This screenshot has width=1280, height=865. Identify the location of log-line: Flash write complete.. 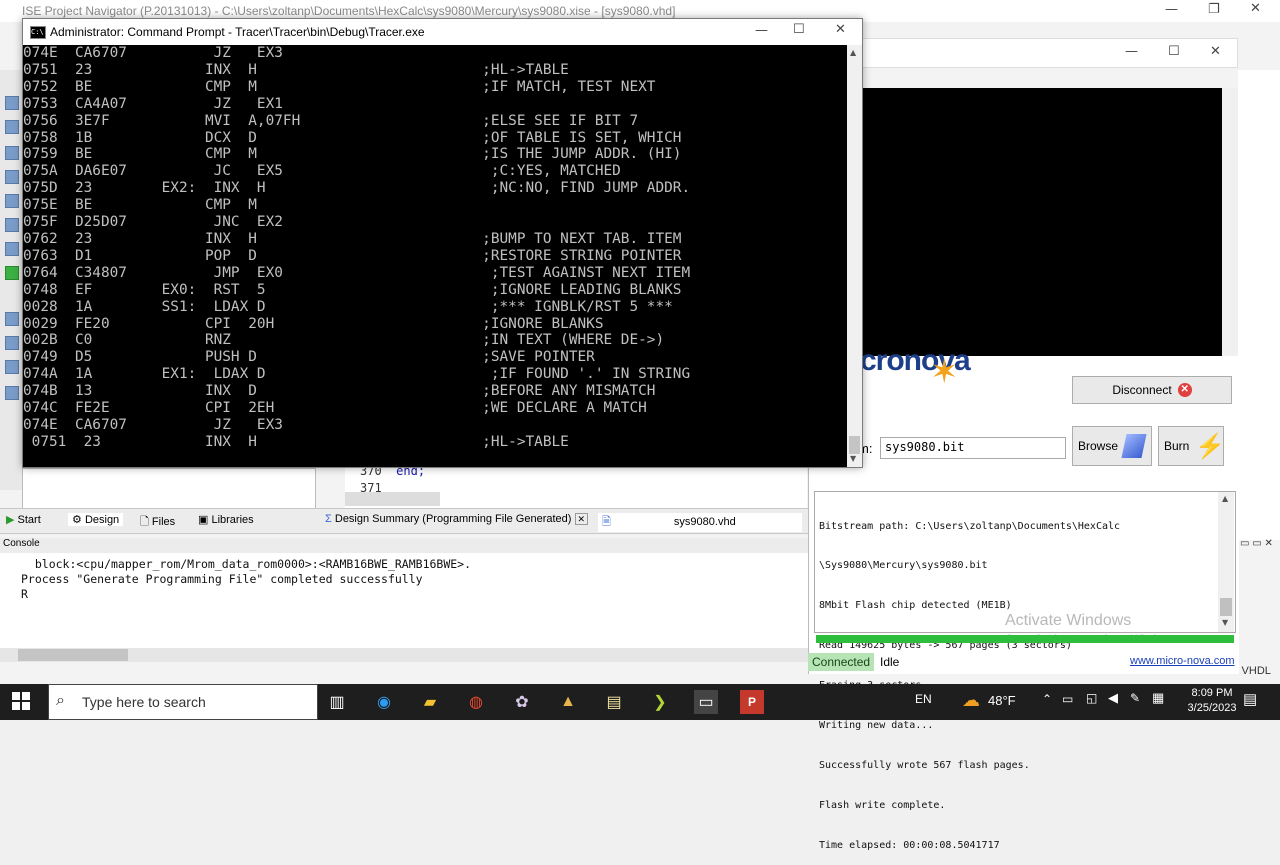
(882, 805).